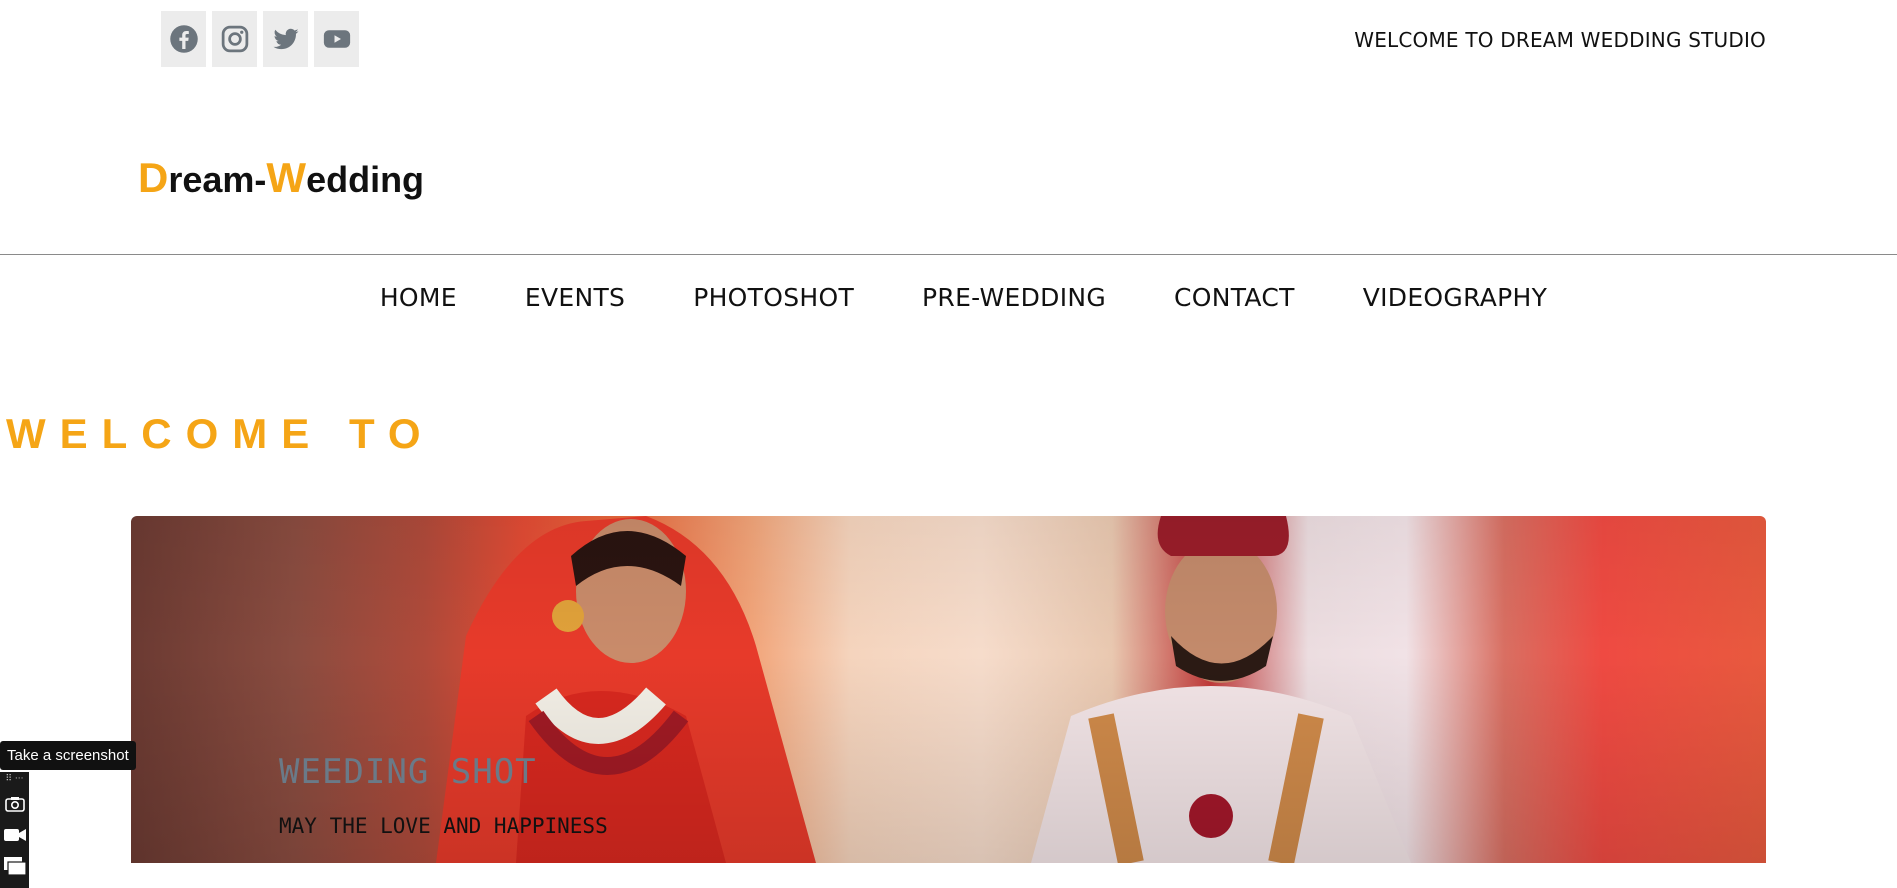 The width and height of the screenshot is (1897, 888). I want to click on youtube-icon, so click(336, 39).